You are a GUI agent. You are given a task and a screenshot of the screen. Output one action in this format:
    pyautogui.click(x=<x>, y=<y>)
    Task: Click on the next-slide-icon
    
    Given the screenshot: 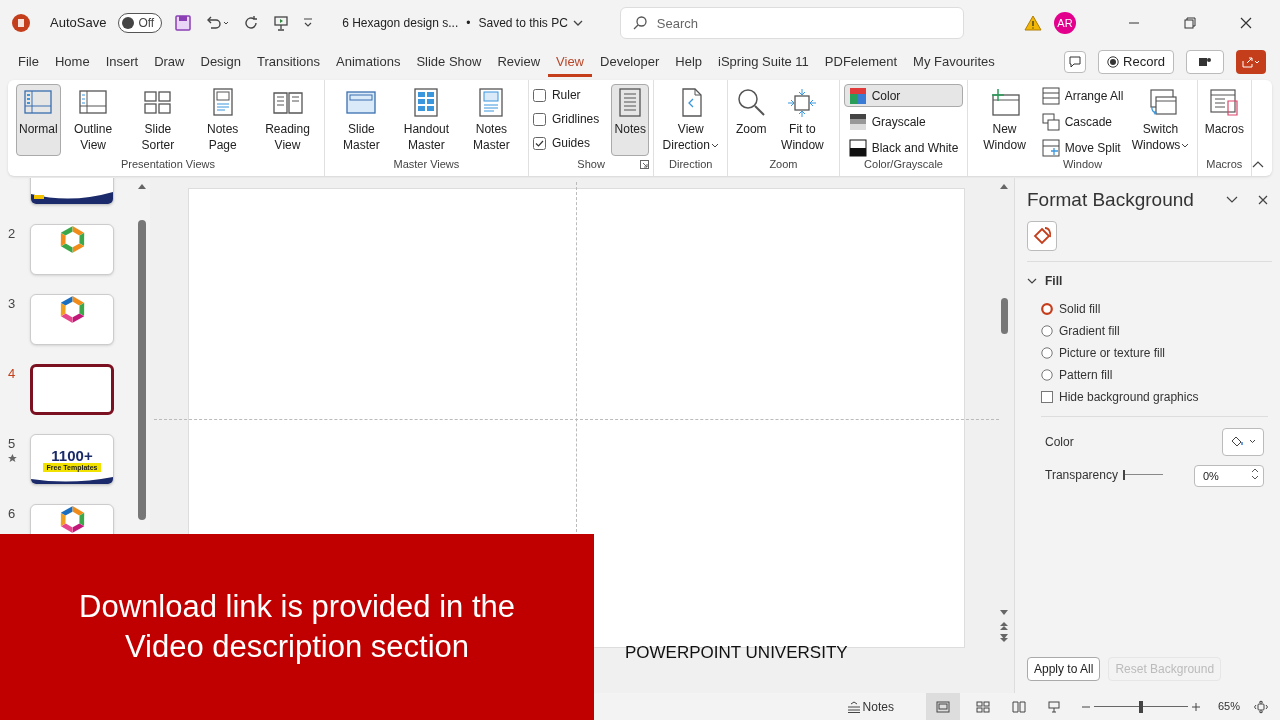 What is the action you would take?
    pyautogui.click(x=1004, y=638)
    